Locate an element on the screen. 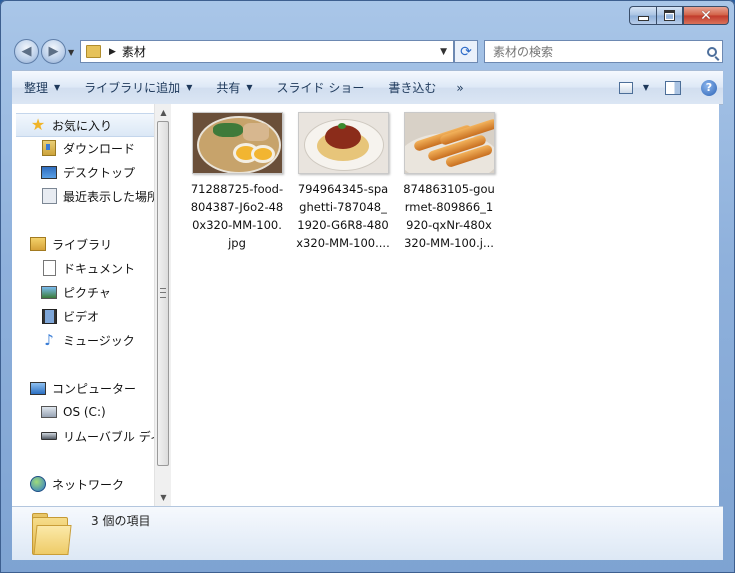  nav-item-label: ネットワーク is located at coordinates (88, 484).